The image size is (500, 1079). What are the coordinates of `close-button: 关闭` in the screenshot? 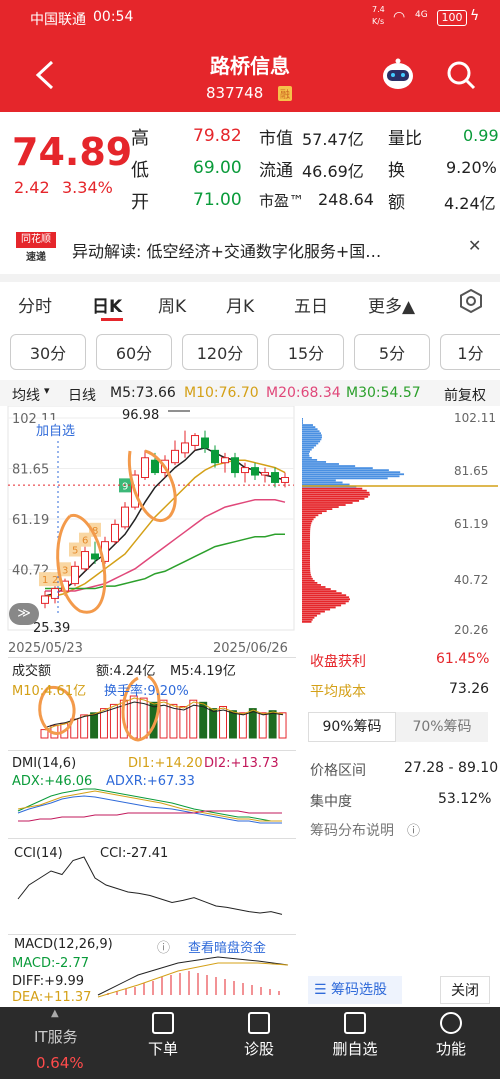 It's located at (465, 990).